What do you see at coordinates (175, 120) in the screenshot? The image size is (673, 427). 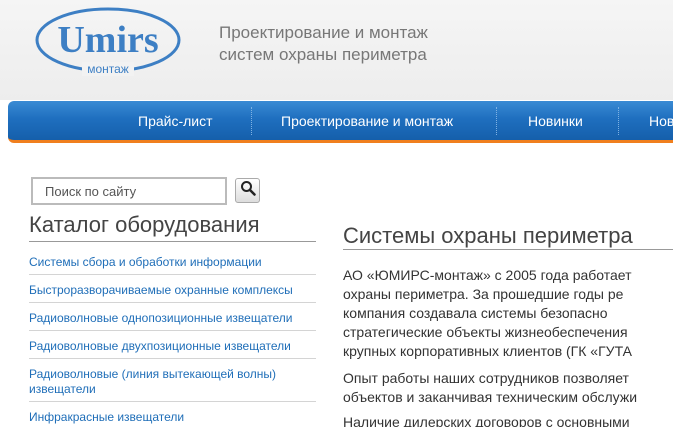 I see `nav-item-price-list: Прайс-лист` at bounding box center [175, 120].